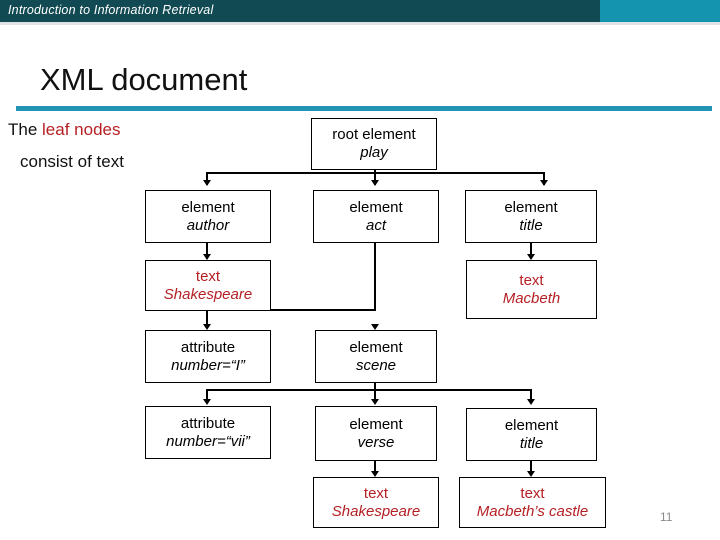 This screenshot has width=720, height=540. I want to click on caption-prefix: The, so click(25, 129).